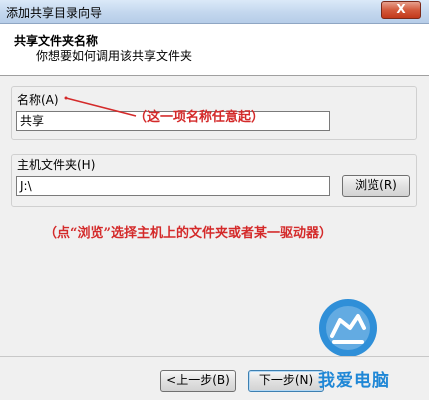  Describe the element at coordinates (173, 186) in the screenshot. I see `host-folder-input: J:\` at that location.